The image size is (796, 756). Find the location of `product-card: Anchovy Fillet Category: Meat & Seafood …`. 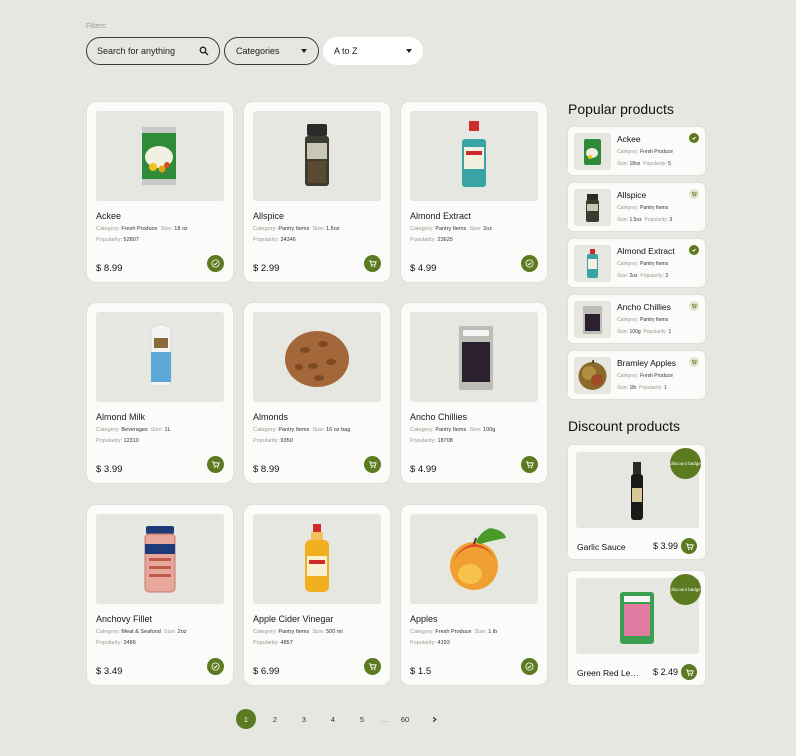

product-card: Anchovy Fillet Category: Meat & Seafood … is located at coordinates (160, 595).